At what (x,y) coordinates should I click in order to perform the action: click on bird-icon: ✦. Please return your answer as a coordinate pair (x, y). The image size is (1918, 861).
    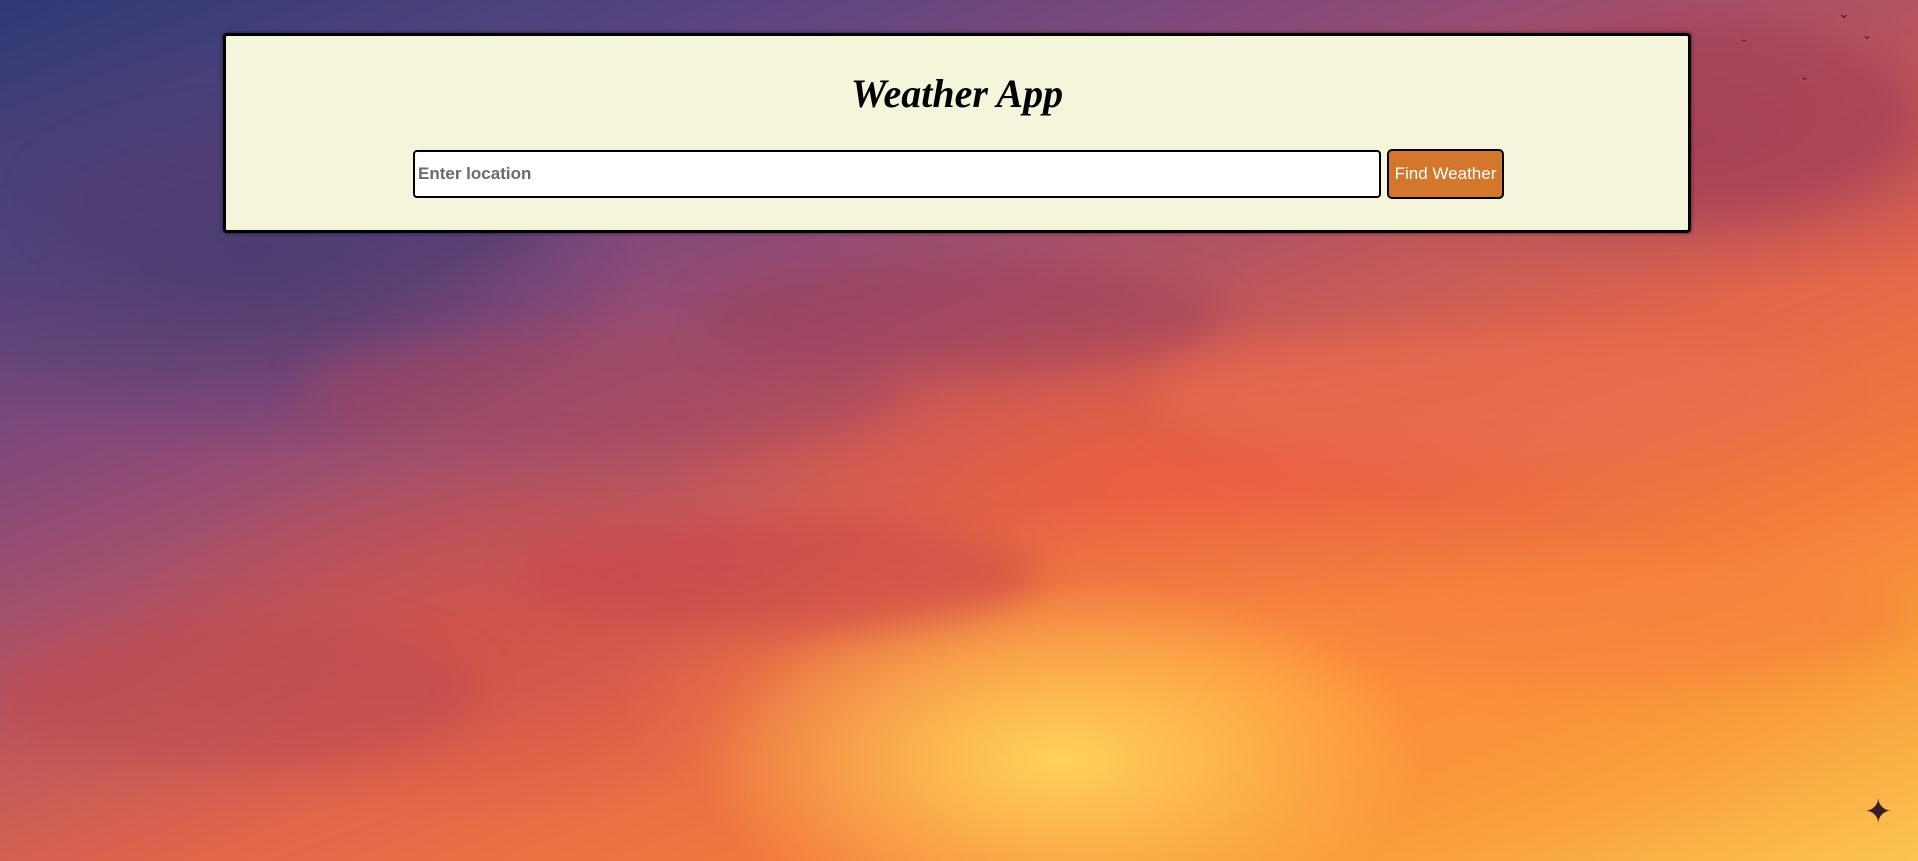
    Looking at the image, I should click on (1878, 812).